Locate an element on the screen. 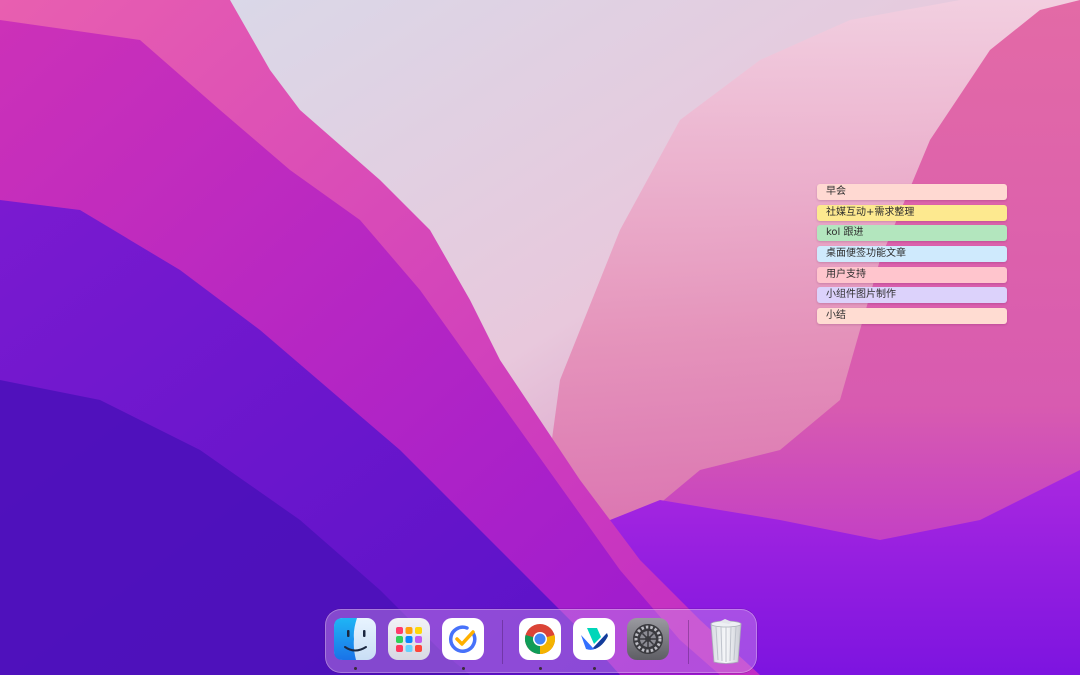 The height and width of the screenshot is (675, 1080). dock is located at coordinates (541, 641).